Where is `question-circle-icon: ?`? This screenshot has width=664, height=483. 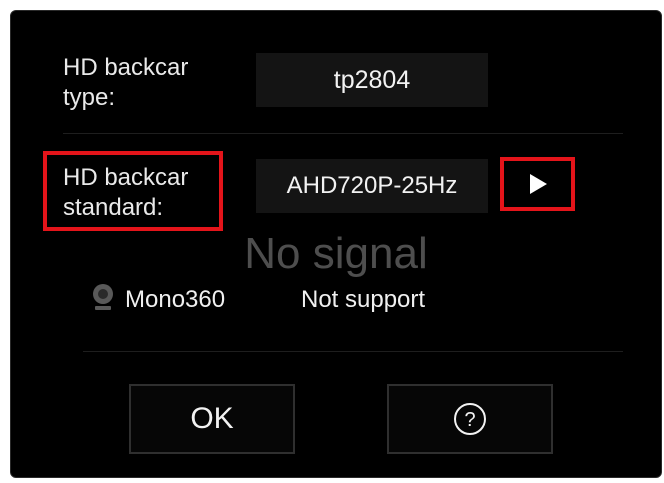 question-circle-icon: ? is located at coordinates (470, 419).